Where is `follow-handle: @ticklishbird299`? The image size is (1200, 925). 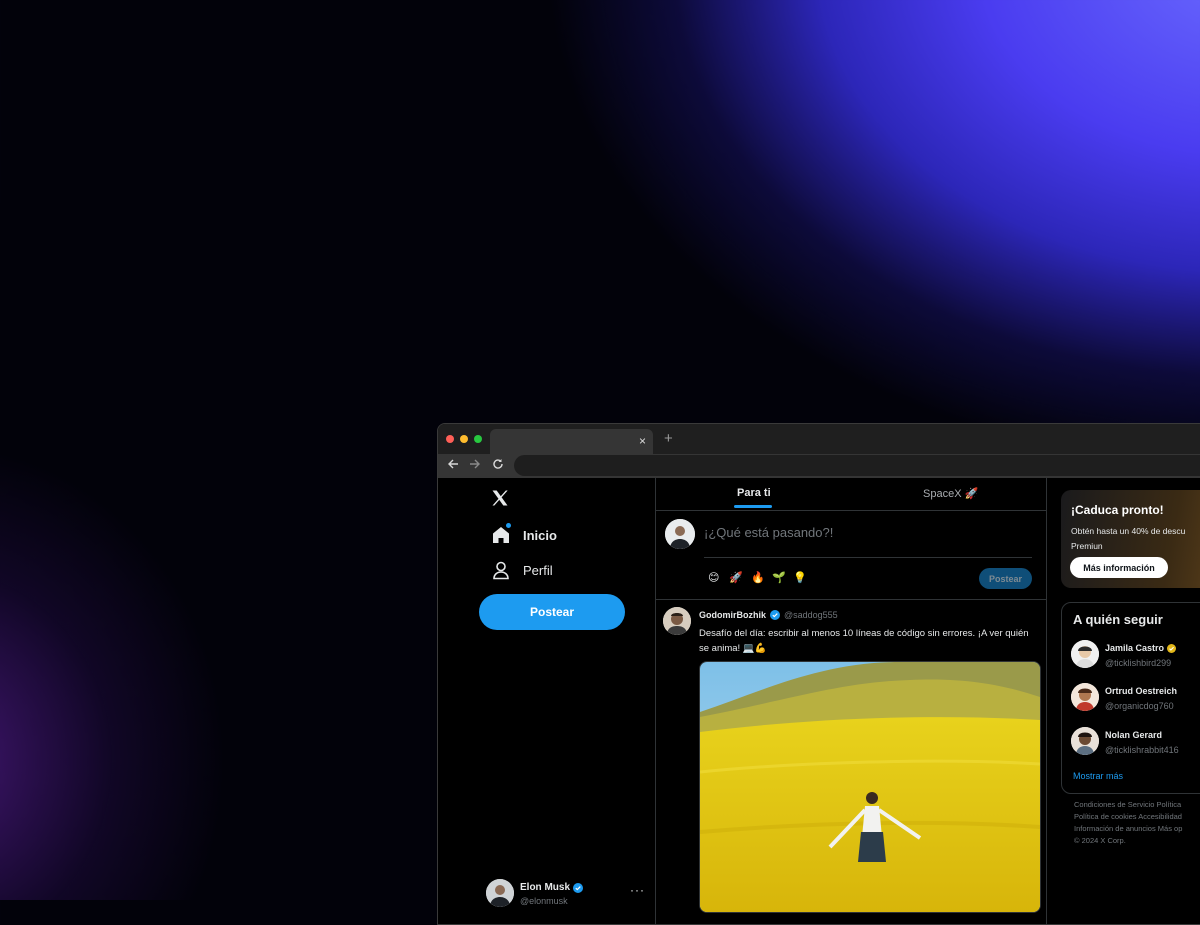 follow-handle: @ticklishbird299 is located at coordinates (1138, 663).